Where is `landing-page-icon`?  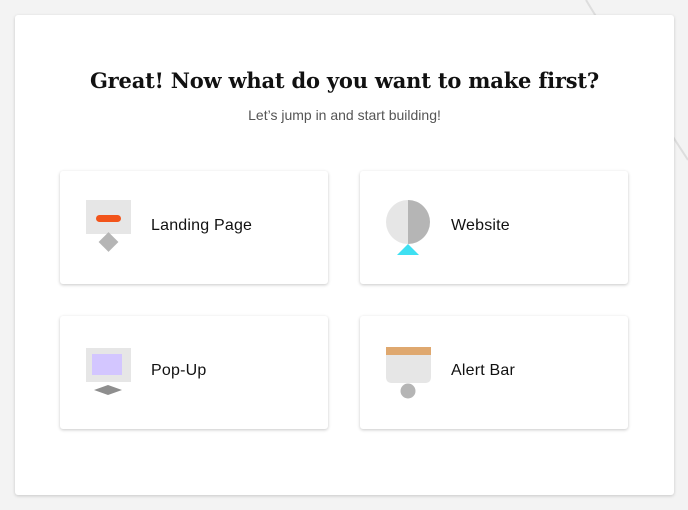
landing-page-icon is located at coordinates (108, 226).